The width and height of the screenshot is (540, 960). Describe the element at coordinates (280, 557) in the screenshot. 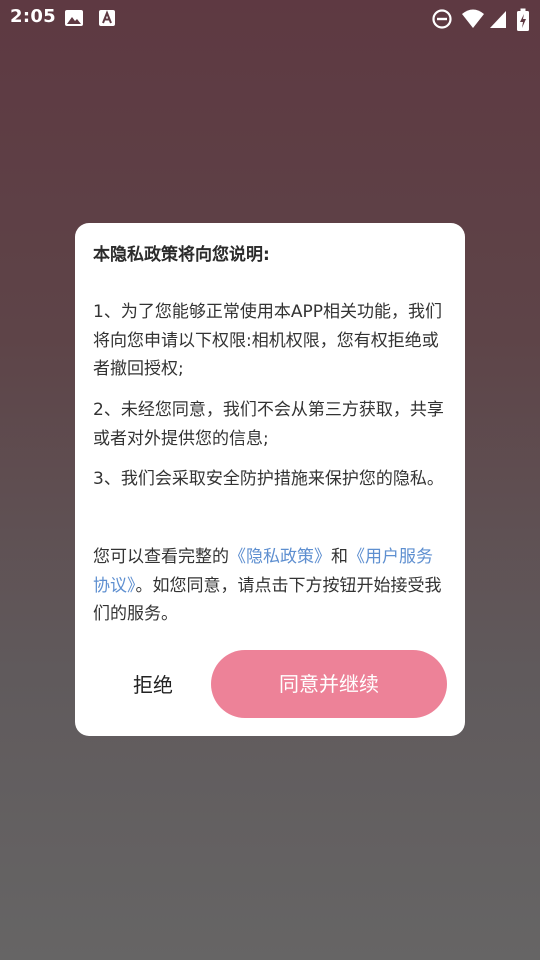

I see `privacy-policy-link: 《隐私政策》` at that location.